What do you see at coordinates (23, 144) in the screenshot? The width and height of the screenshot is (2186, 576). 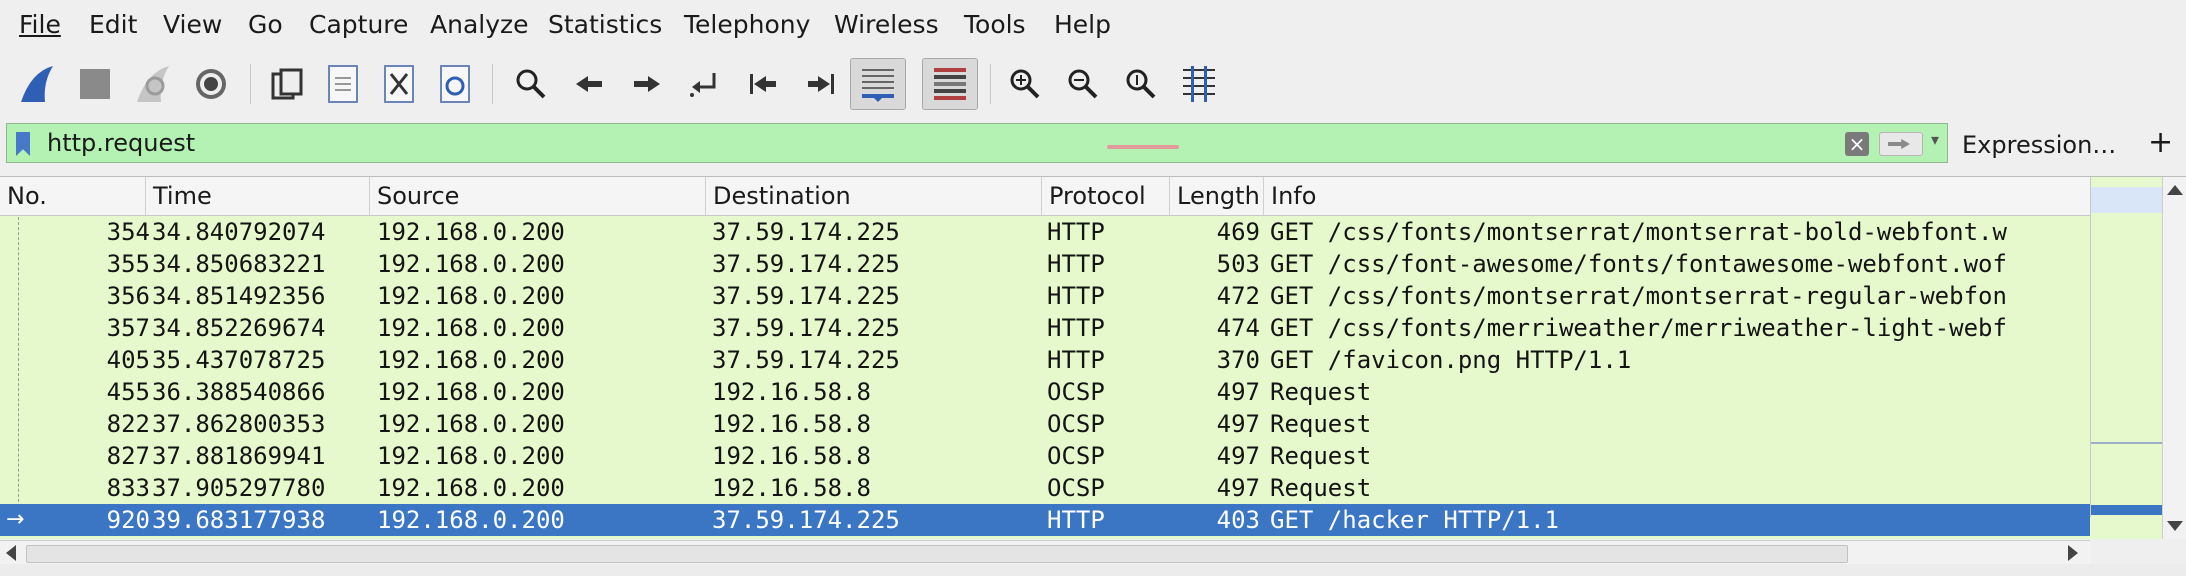 I see `bookmark-icon` at bounding box center [23, 144].